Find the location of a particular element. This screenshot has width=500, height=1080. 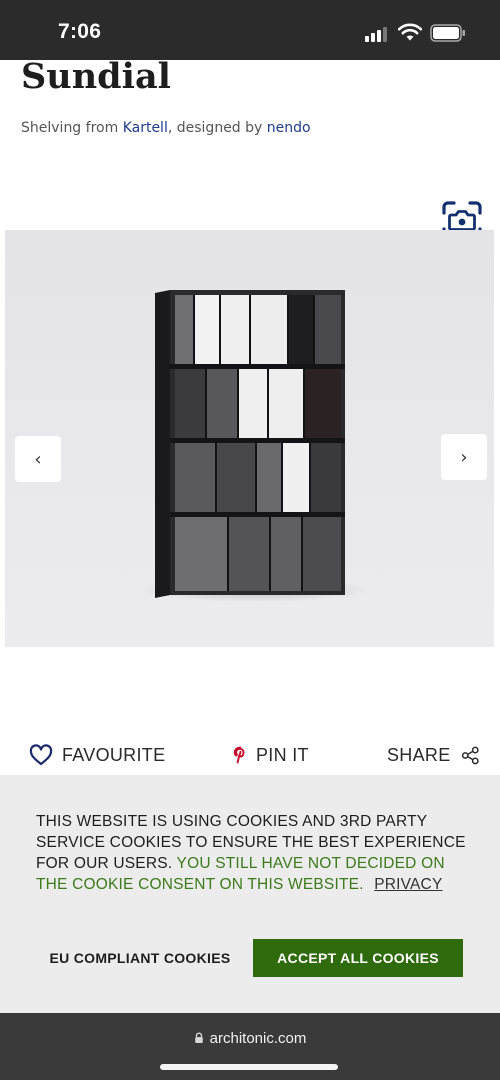

accept-all-cookies-button: ACCEPT ALL COOKIES is located at coordinates (358, 958).